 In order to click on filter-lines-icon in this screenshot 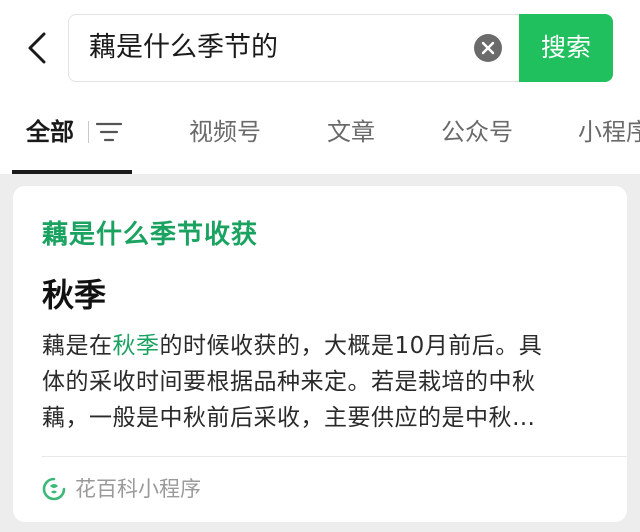, I will do `click(109, 132)`.